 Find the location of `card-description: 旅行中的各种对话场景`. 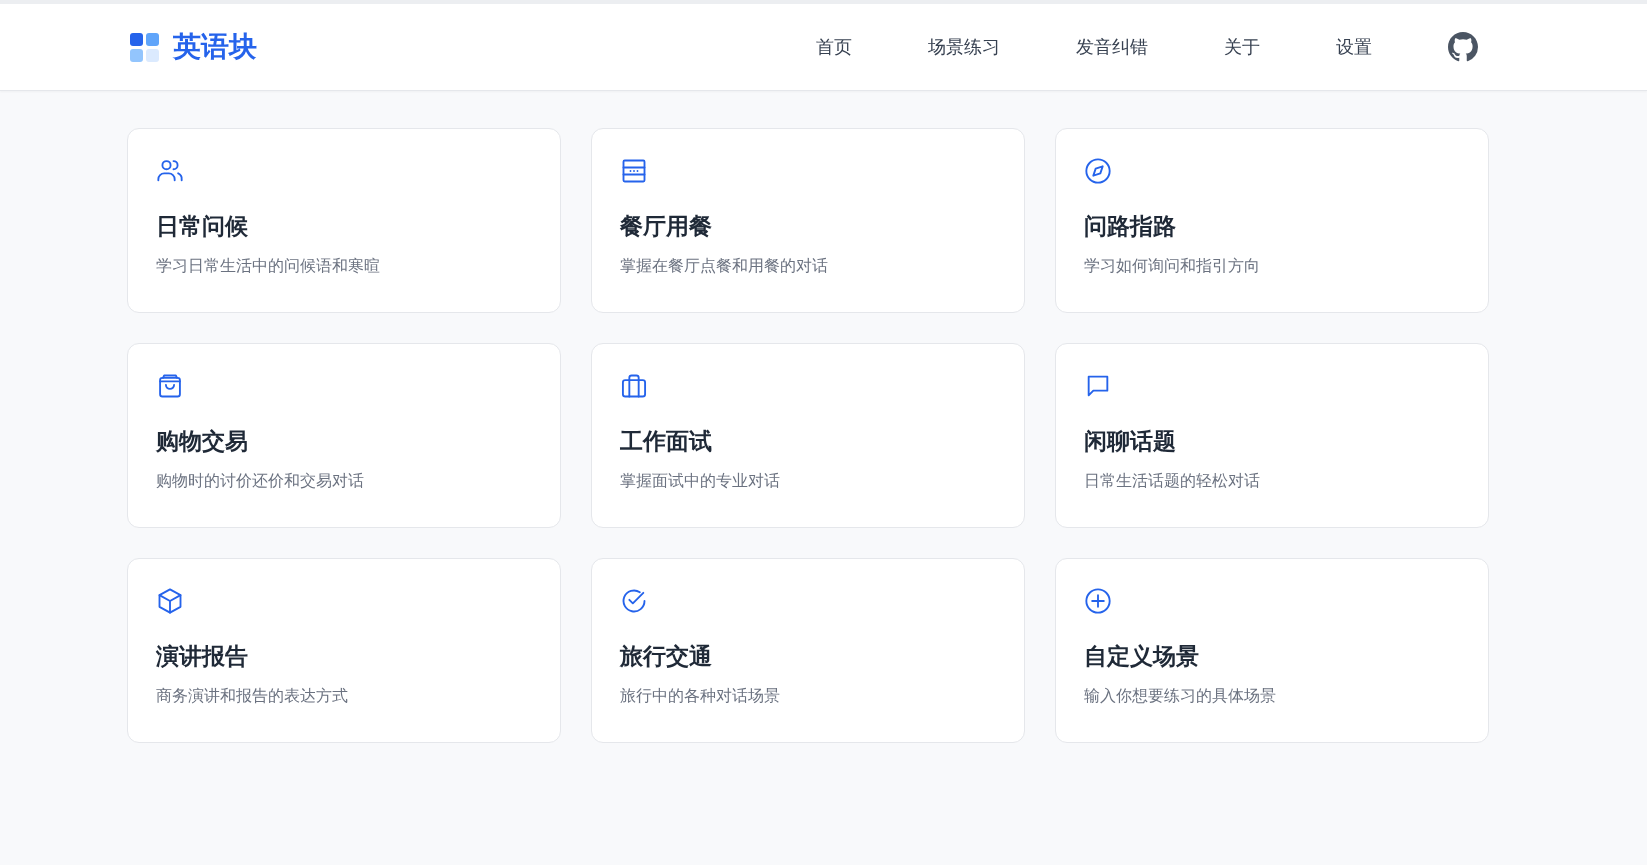

card-description: 旅行中的各种对话场景 is located at coordinates (700, 696).